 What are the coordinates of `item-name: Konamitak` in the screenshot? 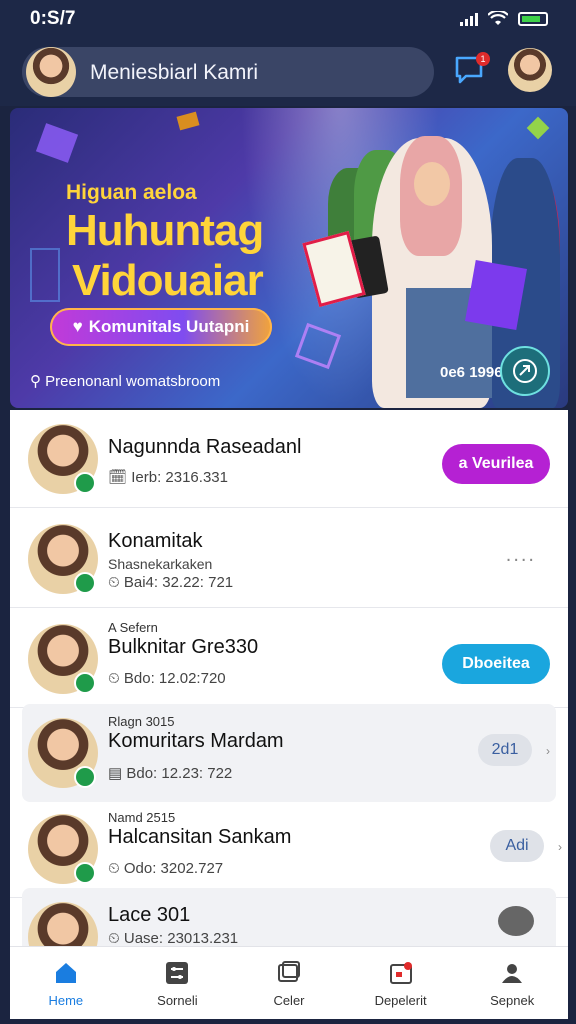 It's located at (155, 541).